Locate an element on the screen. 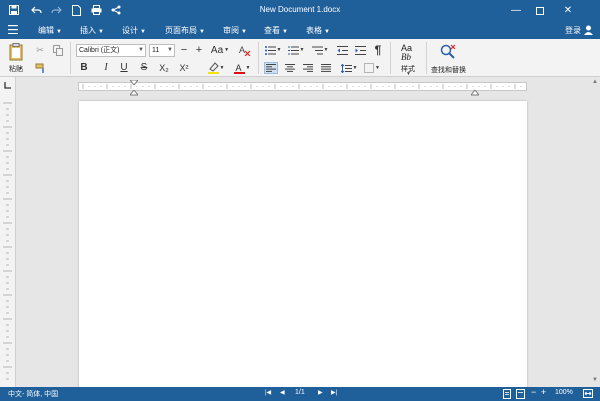 The height and width of the screenshot is (401, 600). redo-icon is located at coordinates (56, 10).